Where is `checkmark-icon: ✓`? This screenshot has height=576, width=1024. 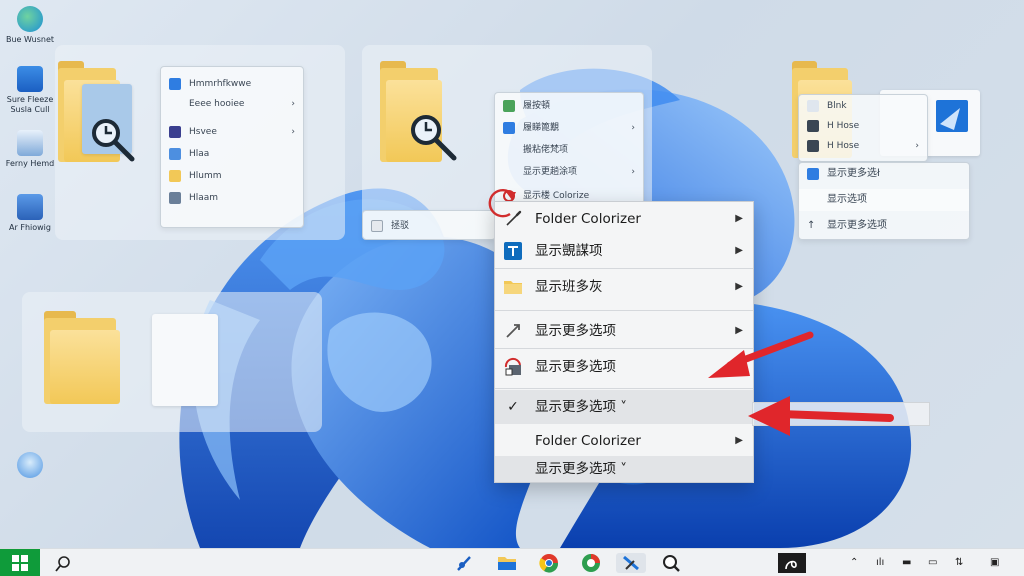
checkmark-icon: ✓ is located at coordinates (513, 407).